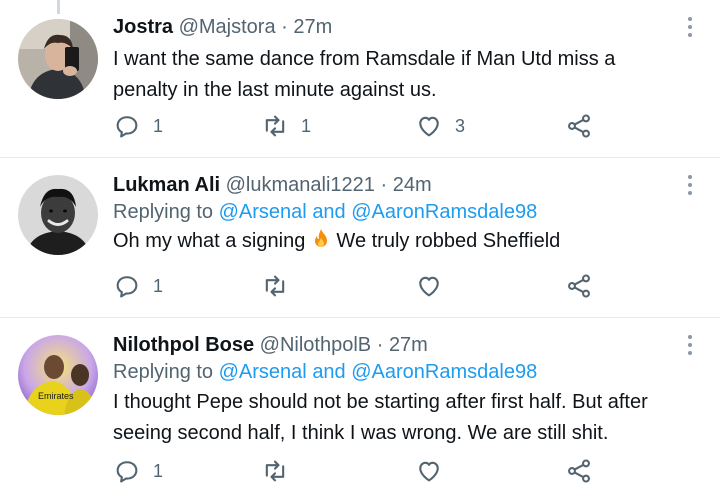  Describe the element at coordinates (306, 125) in the screenshot. I see `retweet-count: 1` at that location.